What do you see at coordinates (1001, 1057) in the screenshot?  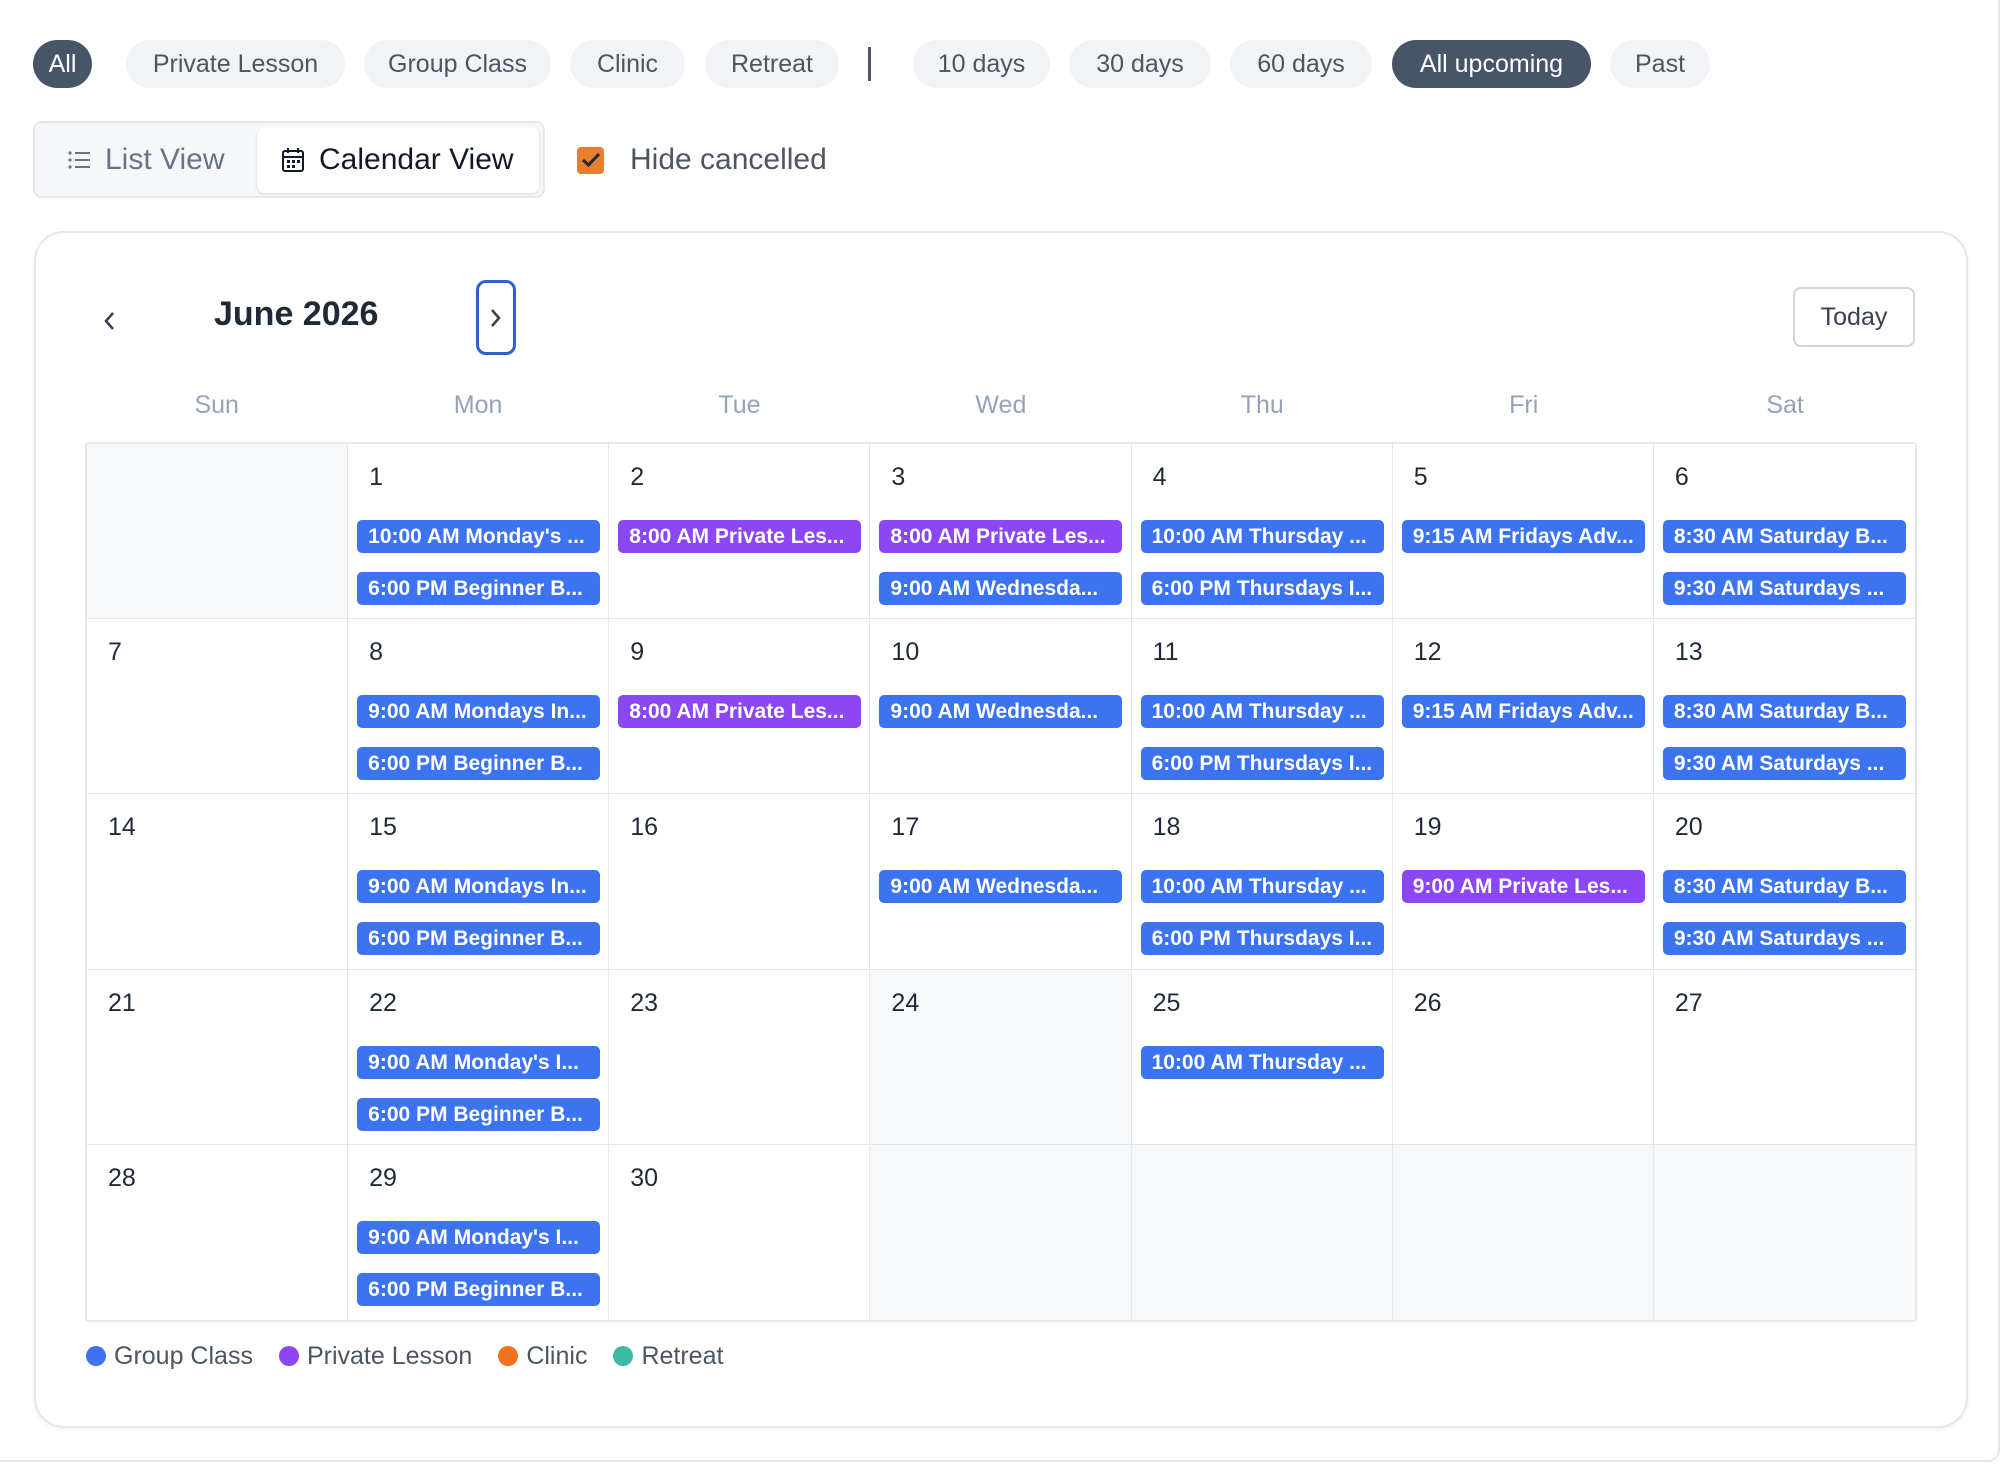 I see `calendar-day-cell: 24` at bounding box center [1001, 1057].